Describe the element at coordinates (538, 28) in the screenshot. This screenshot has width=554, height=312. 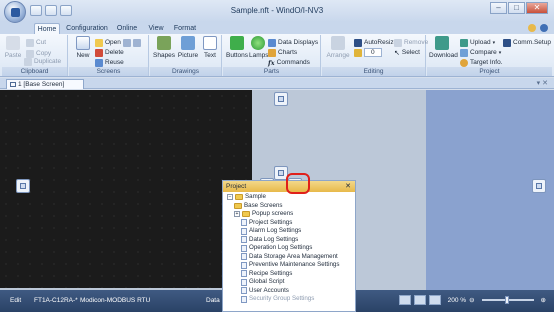
I see `ribbon-help-area` at that location.